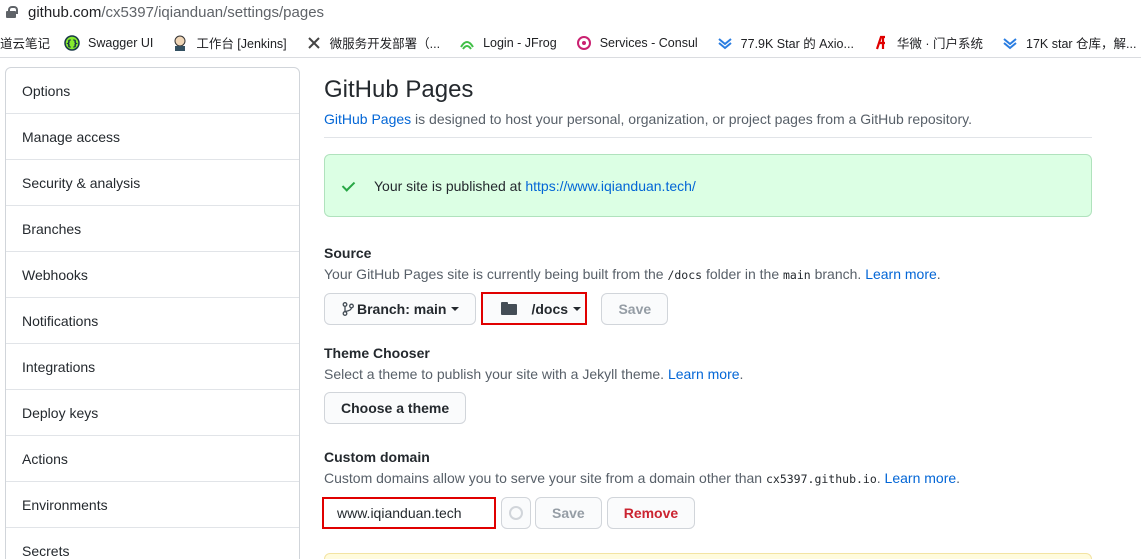 The width and height of the screenshot is (1141, 559). What do you see at coordinates (377, 457) in the screenshot?
I see `domain-title: Custom domain` at bounding box center [377, 457].